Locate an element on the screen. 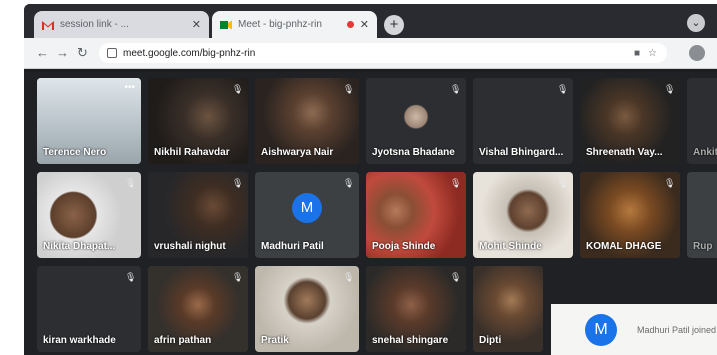 The image size is (717, 355). participant-name: Madhuri Patil is located at coordinates (292, 246).